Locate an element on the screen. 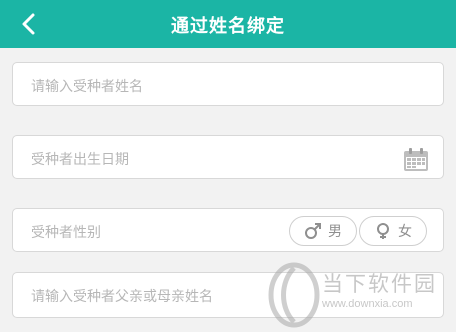 This screenshot has width=456, height=332. top-bar: 通过姓名绑定 is located at coordinates (228, 24).